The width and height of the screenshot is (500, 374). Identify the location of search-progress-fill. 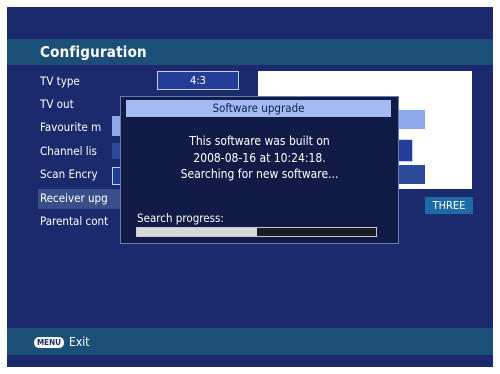
(197, 232).